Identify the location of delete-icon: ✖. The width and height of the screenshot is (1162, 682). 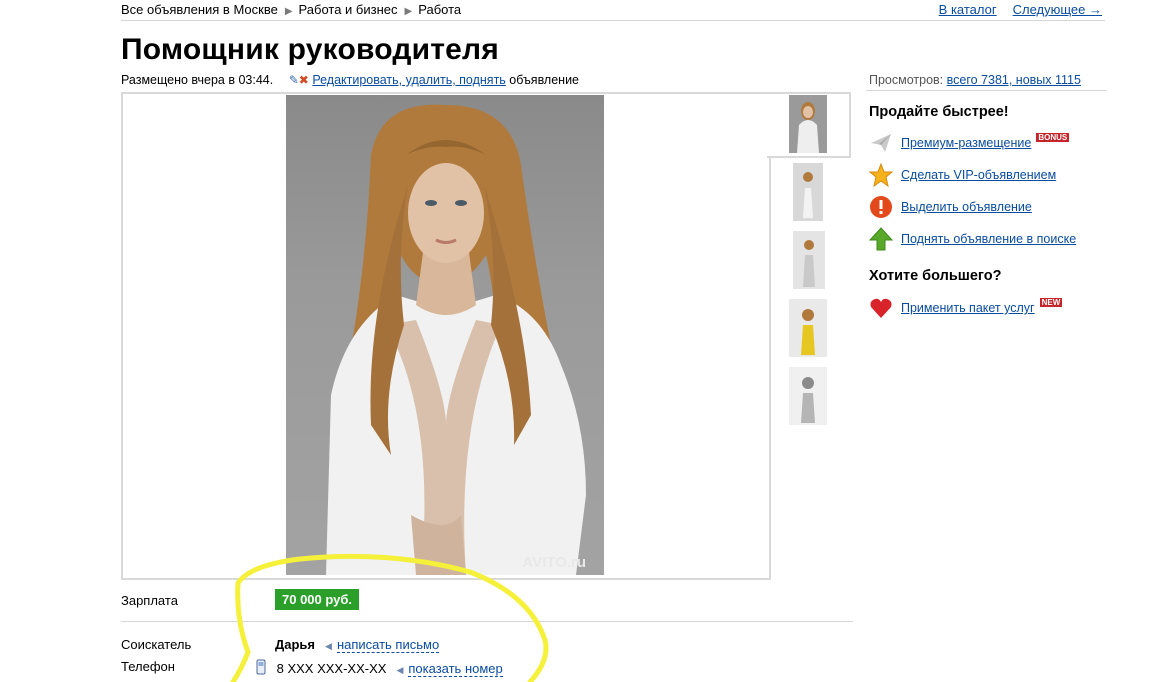
(304, 80).